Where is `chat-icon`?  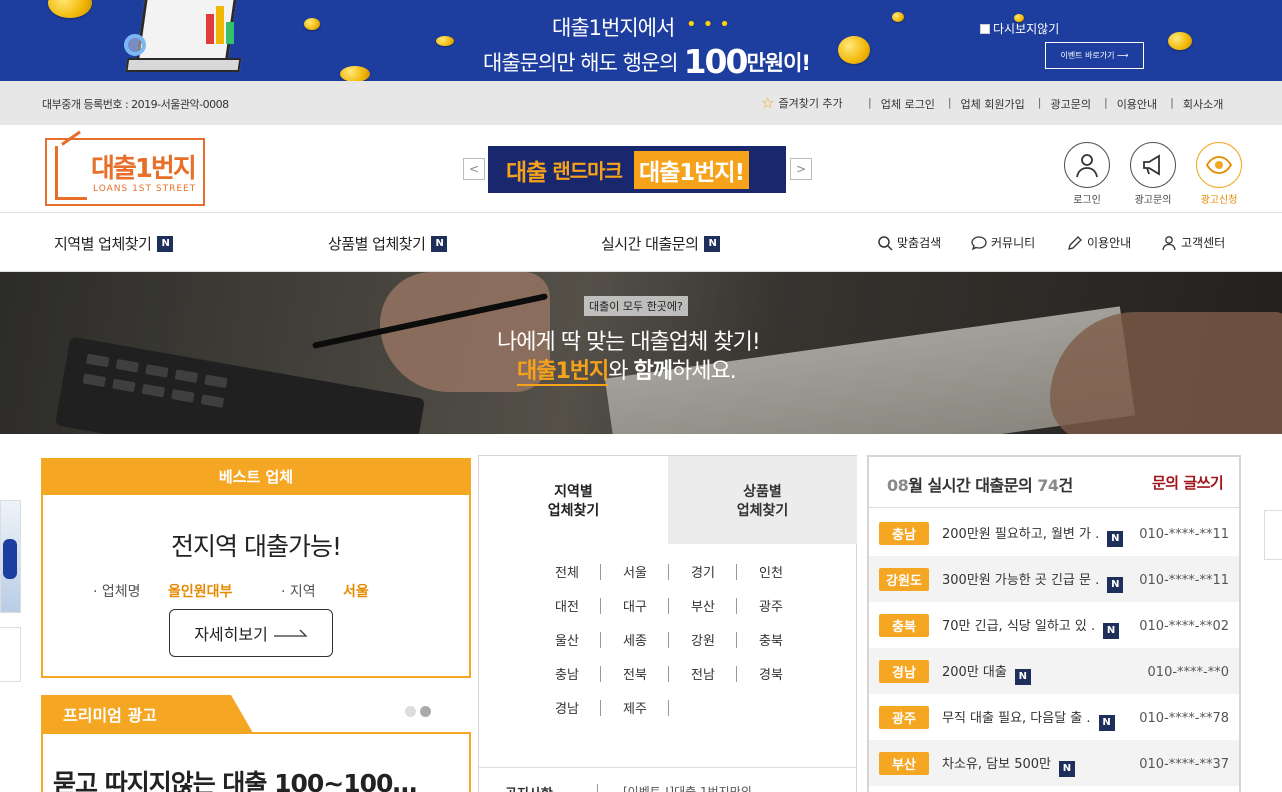
chat-icon is located at coordinates (979, 242).